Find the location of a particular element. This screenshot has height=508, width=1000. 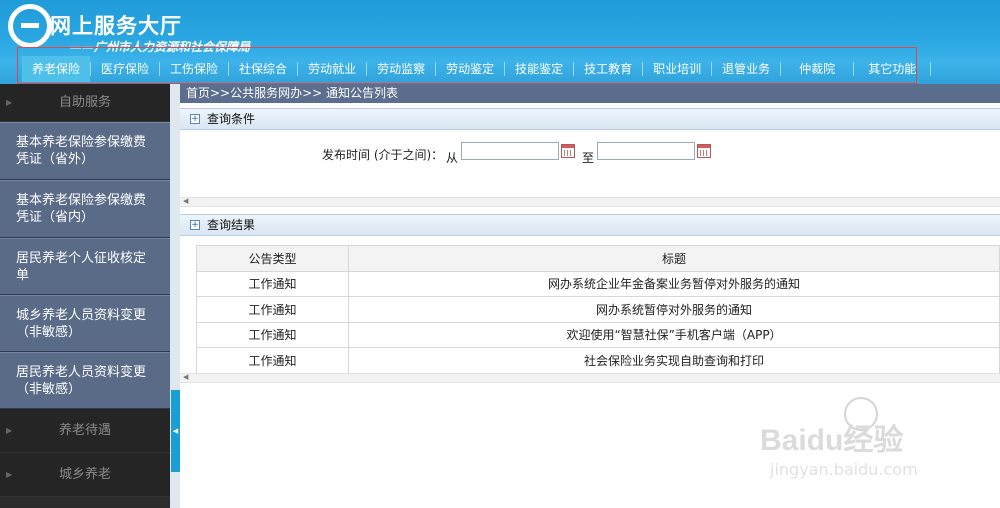

sidebar-item-pension-certificate-in-province: 基本养老保险参保缴费凭证（省内） is located at coordinates (85, 209).